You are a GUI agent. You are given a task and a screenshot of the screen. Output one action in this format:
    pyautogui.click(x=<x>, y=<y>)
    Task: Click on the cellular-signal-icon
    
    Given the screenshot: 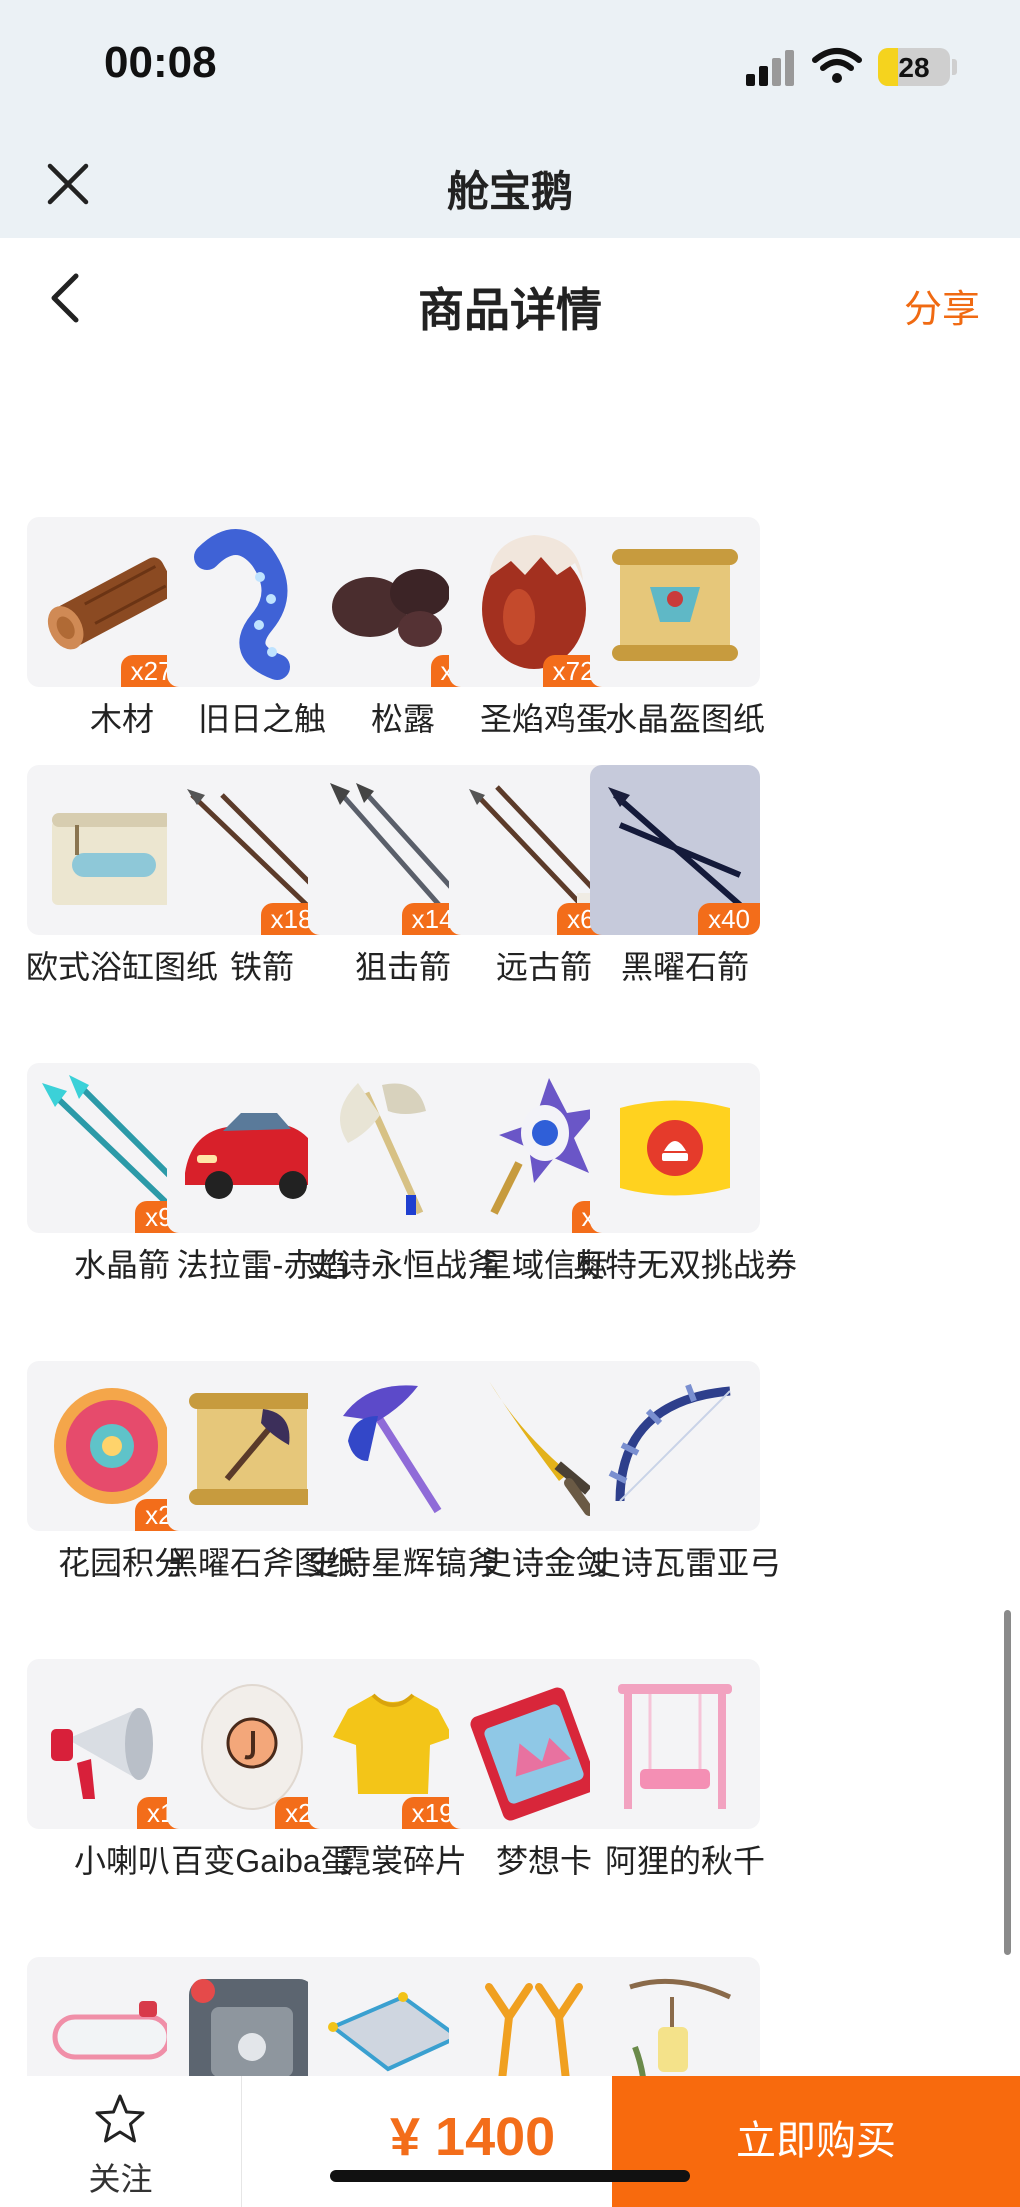 What is the action you would take?
    pyautogui.click(x=771, y=68)
    